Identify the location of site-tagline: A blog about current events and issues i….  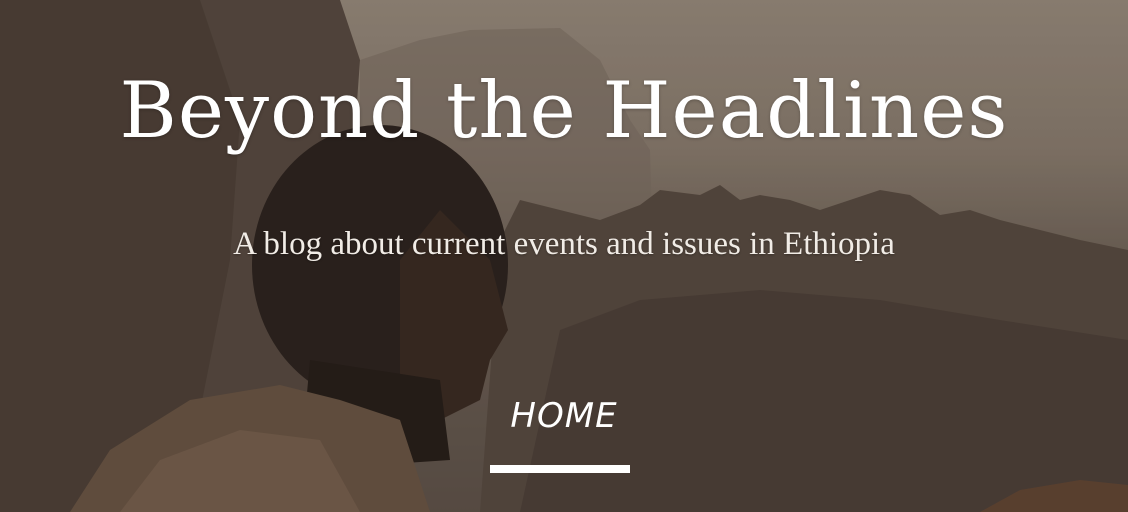
(564, 244).